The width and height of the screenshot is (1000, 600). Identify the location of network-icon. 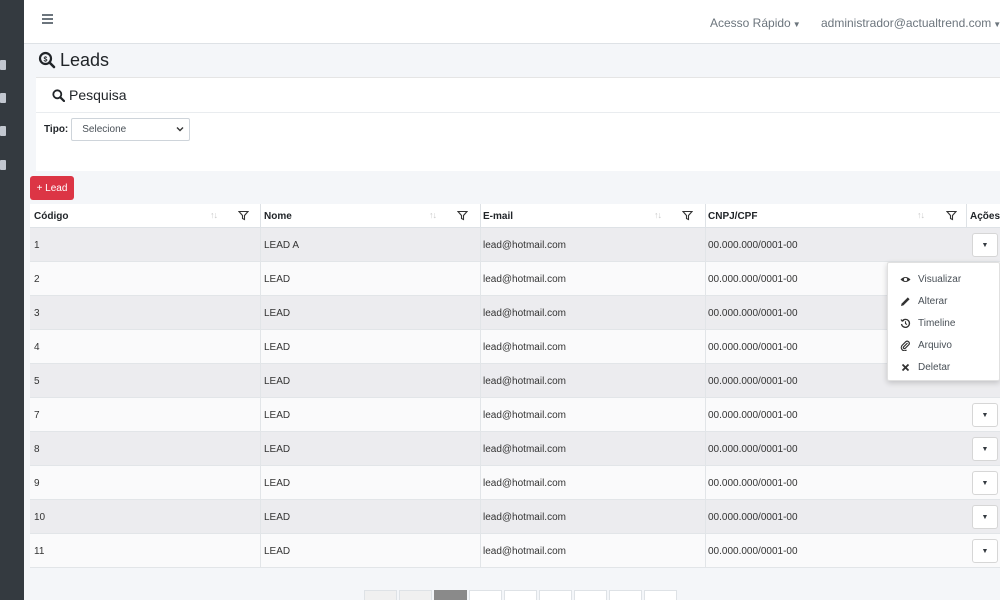
(3, 98).